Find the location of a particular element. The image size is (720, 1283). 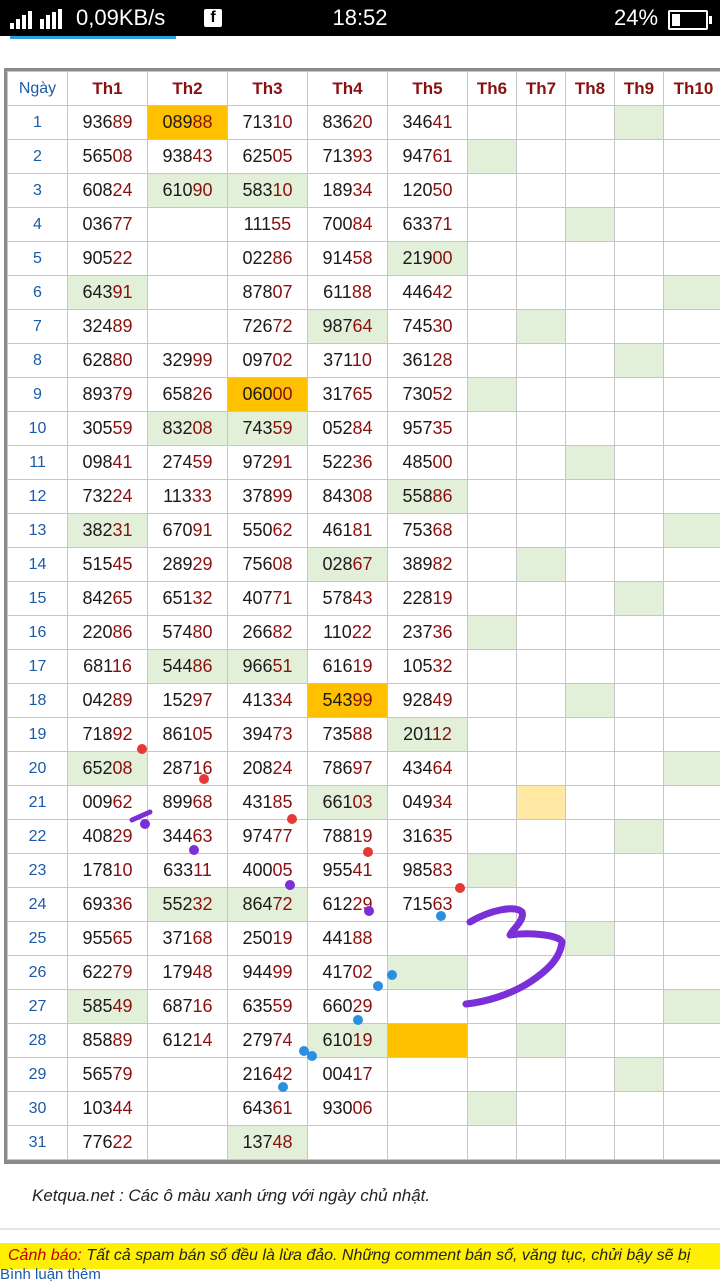

clock: 18:52 is located at coordinates (360, 18).